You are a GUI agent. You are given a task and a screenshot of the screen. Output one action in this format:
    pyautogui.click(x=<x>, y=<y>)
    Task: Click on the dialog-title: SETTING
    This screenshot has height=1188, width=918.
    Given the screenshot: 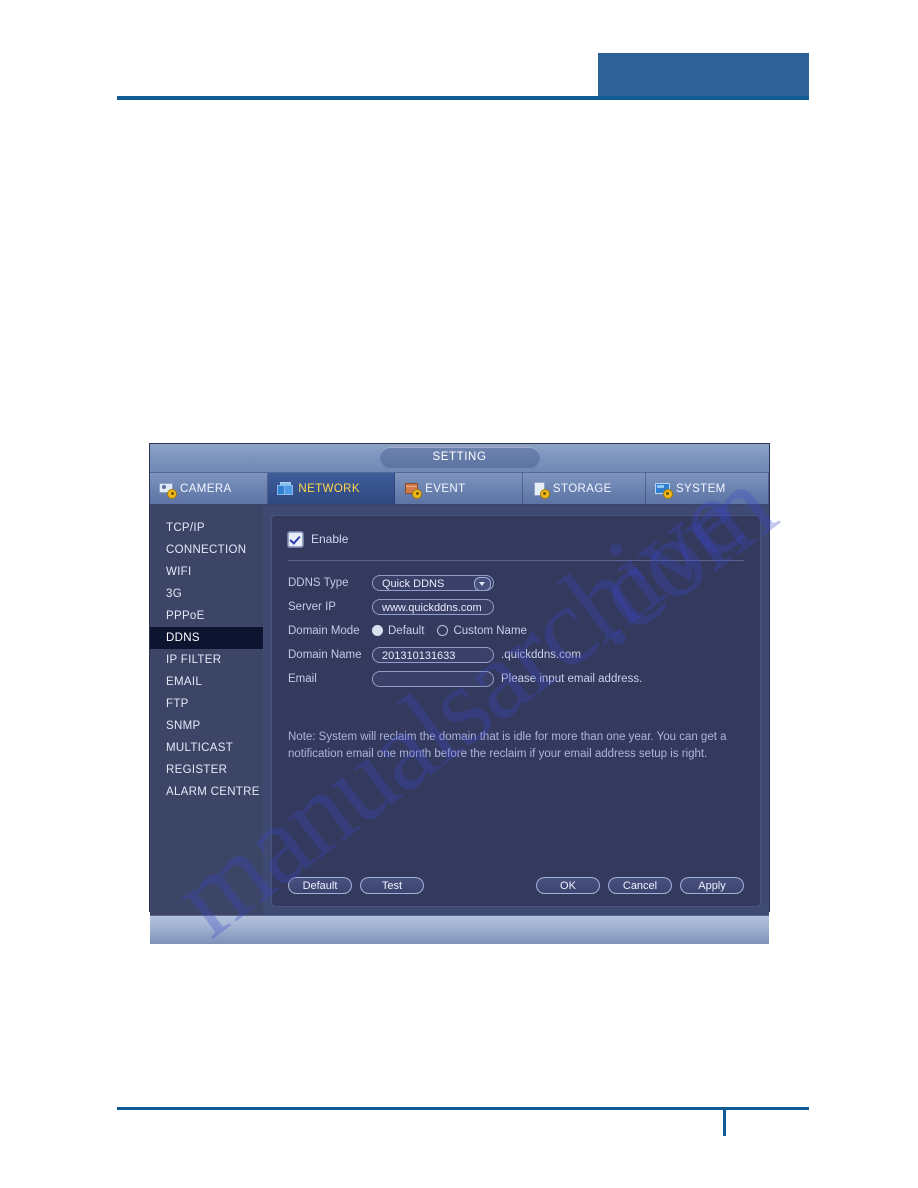 What is the action you would take?
    pyautogui.click(x=459, y=457)
    